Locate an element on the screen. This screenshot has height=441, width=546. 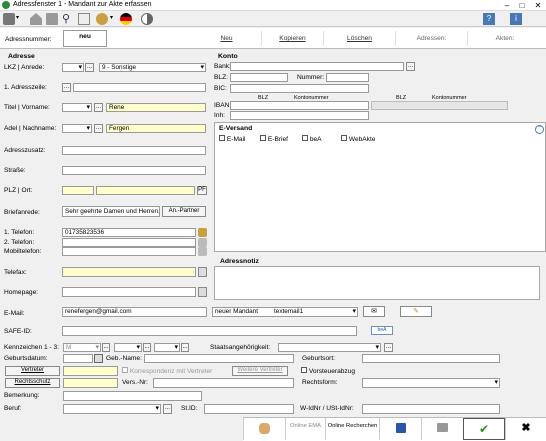
cancel-button: ✖ is located at coordinates (525, 429).